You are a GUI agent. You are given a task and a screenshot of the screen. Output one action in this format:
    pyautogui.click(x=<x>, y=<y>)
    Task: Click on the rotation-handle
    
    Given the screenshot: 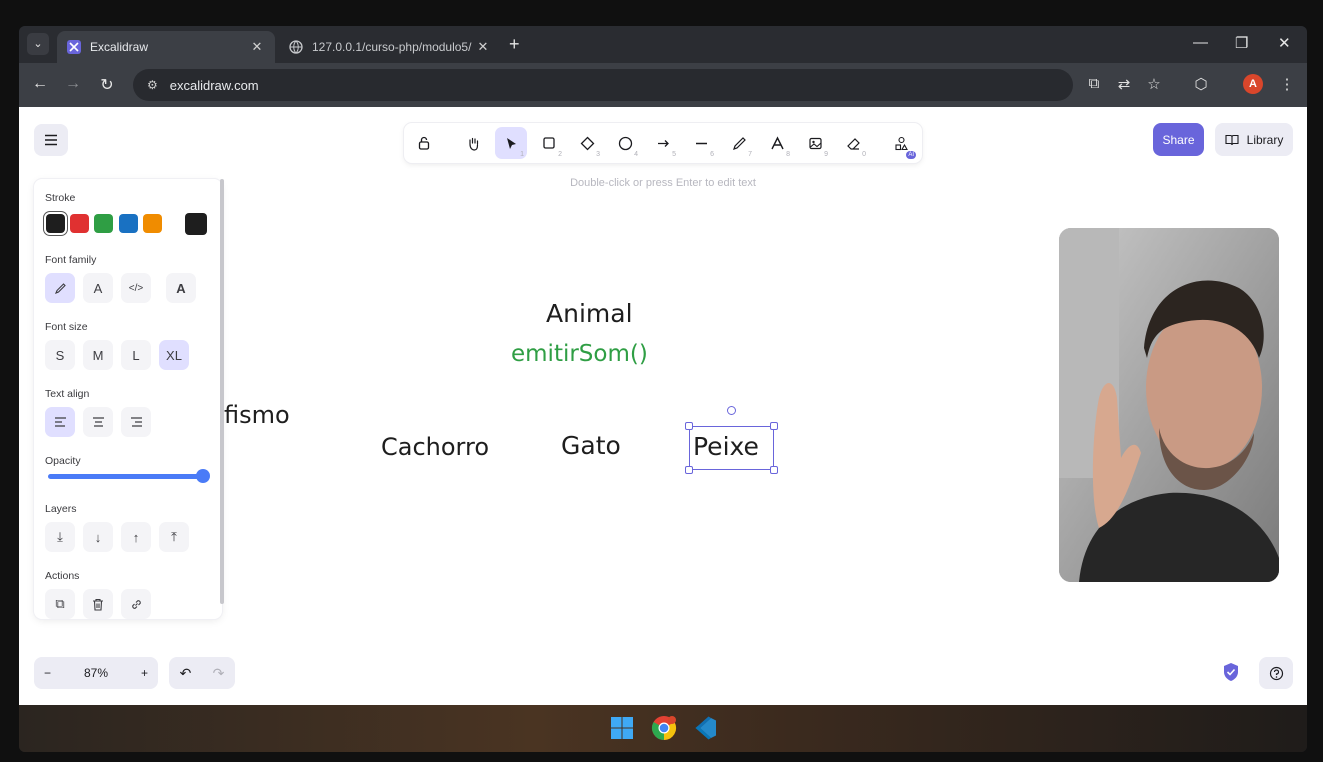 What is the action you would take?
    pyautogui.click(x=731, y=410)
    